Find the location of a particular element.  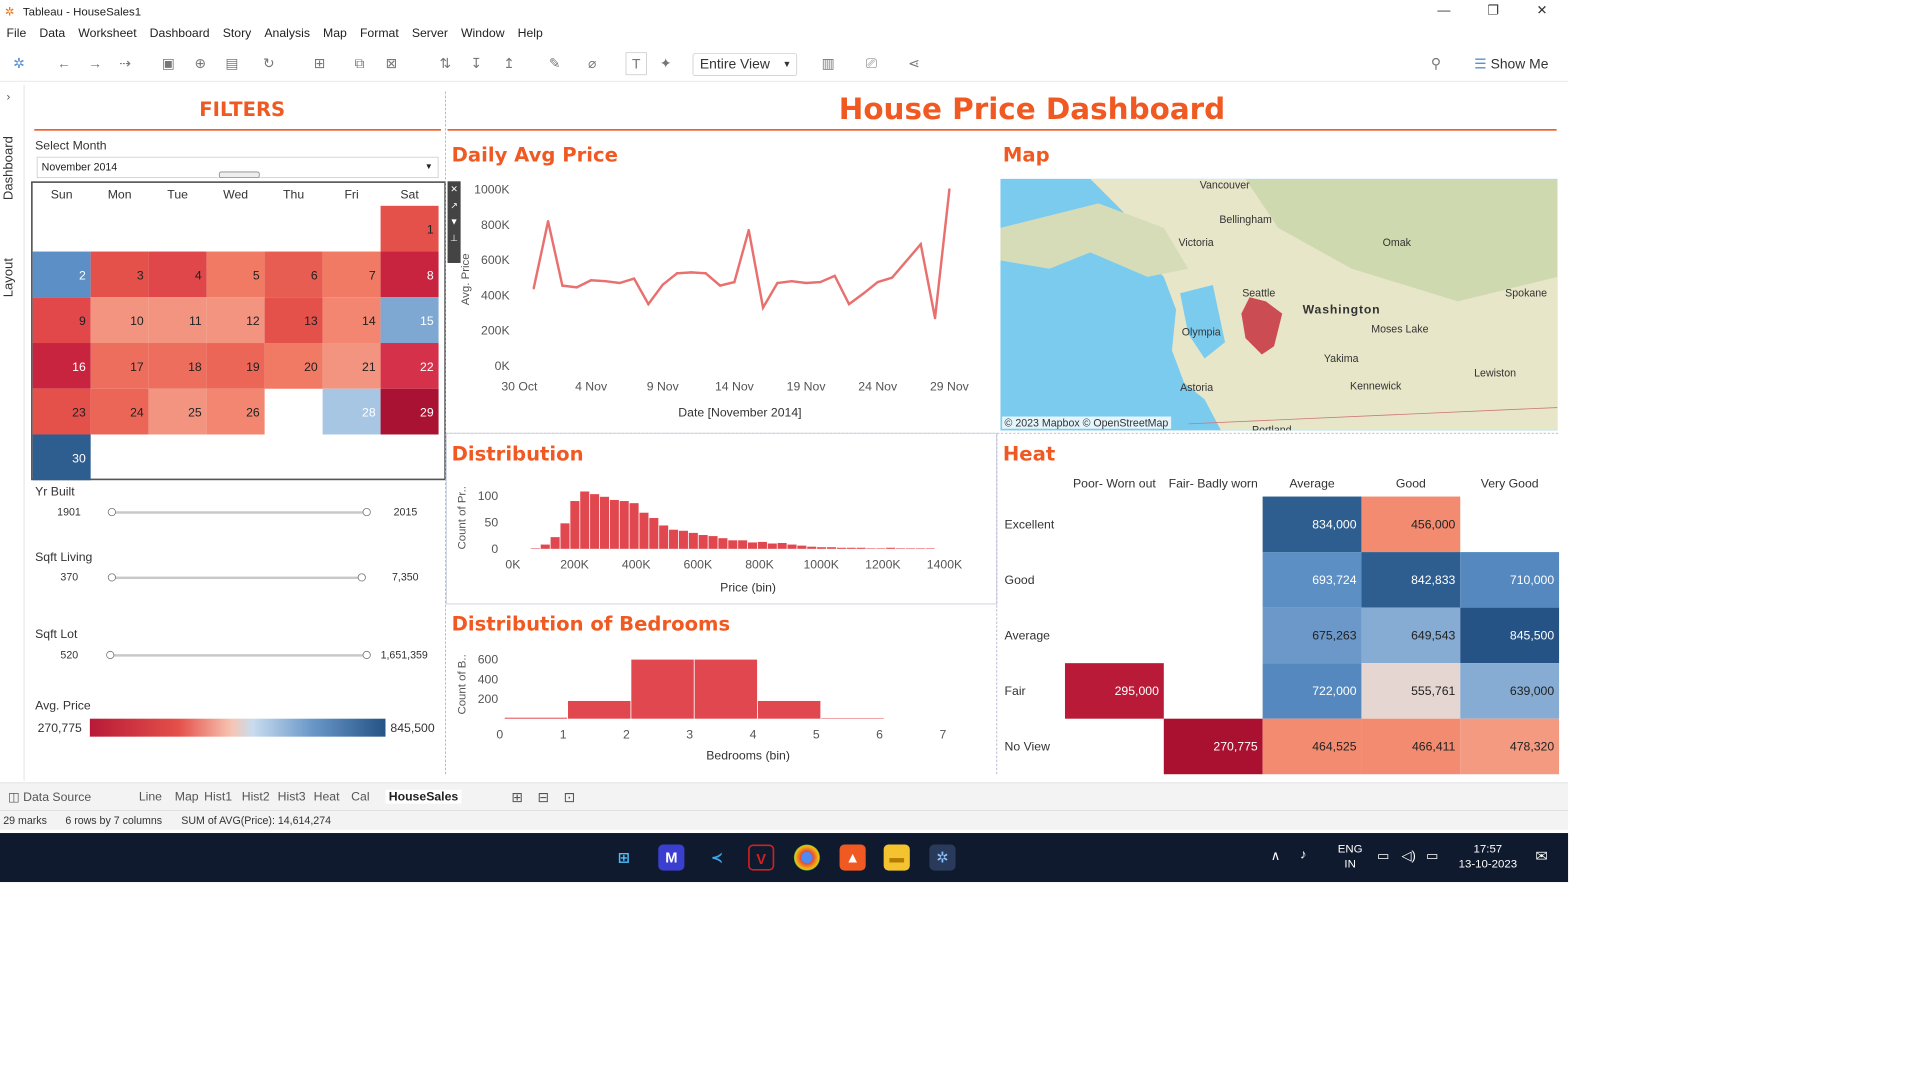

sheet-tab-housesales: HouseSales is located at coordinates (423, 796).